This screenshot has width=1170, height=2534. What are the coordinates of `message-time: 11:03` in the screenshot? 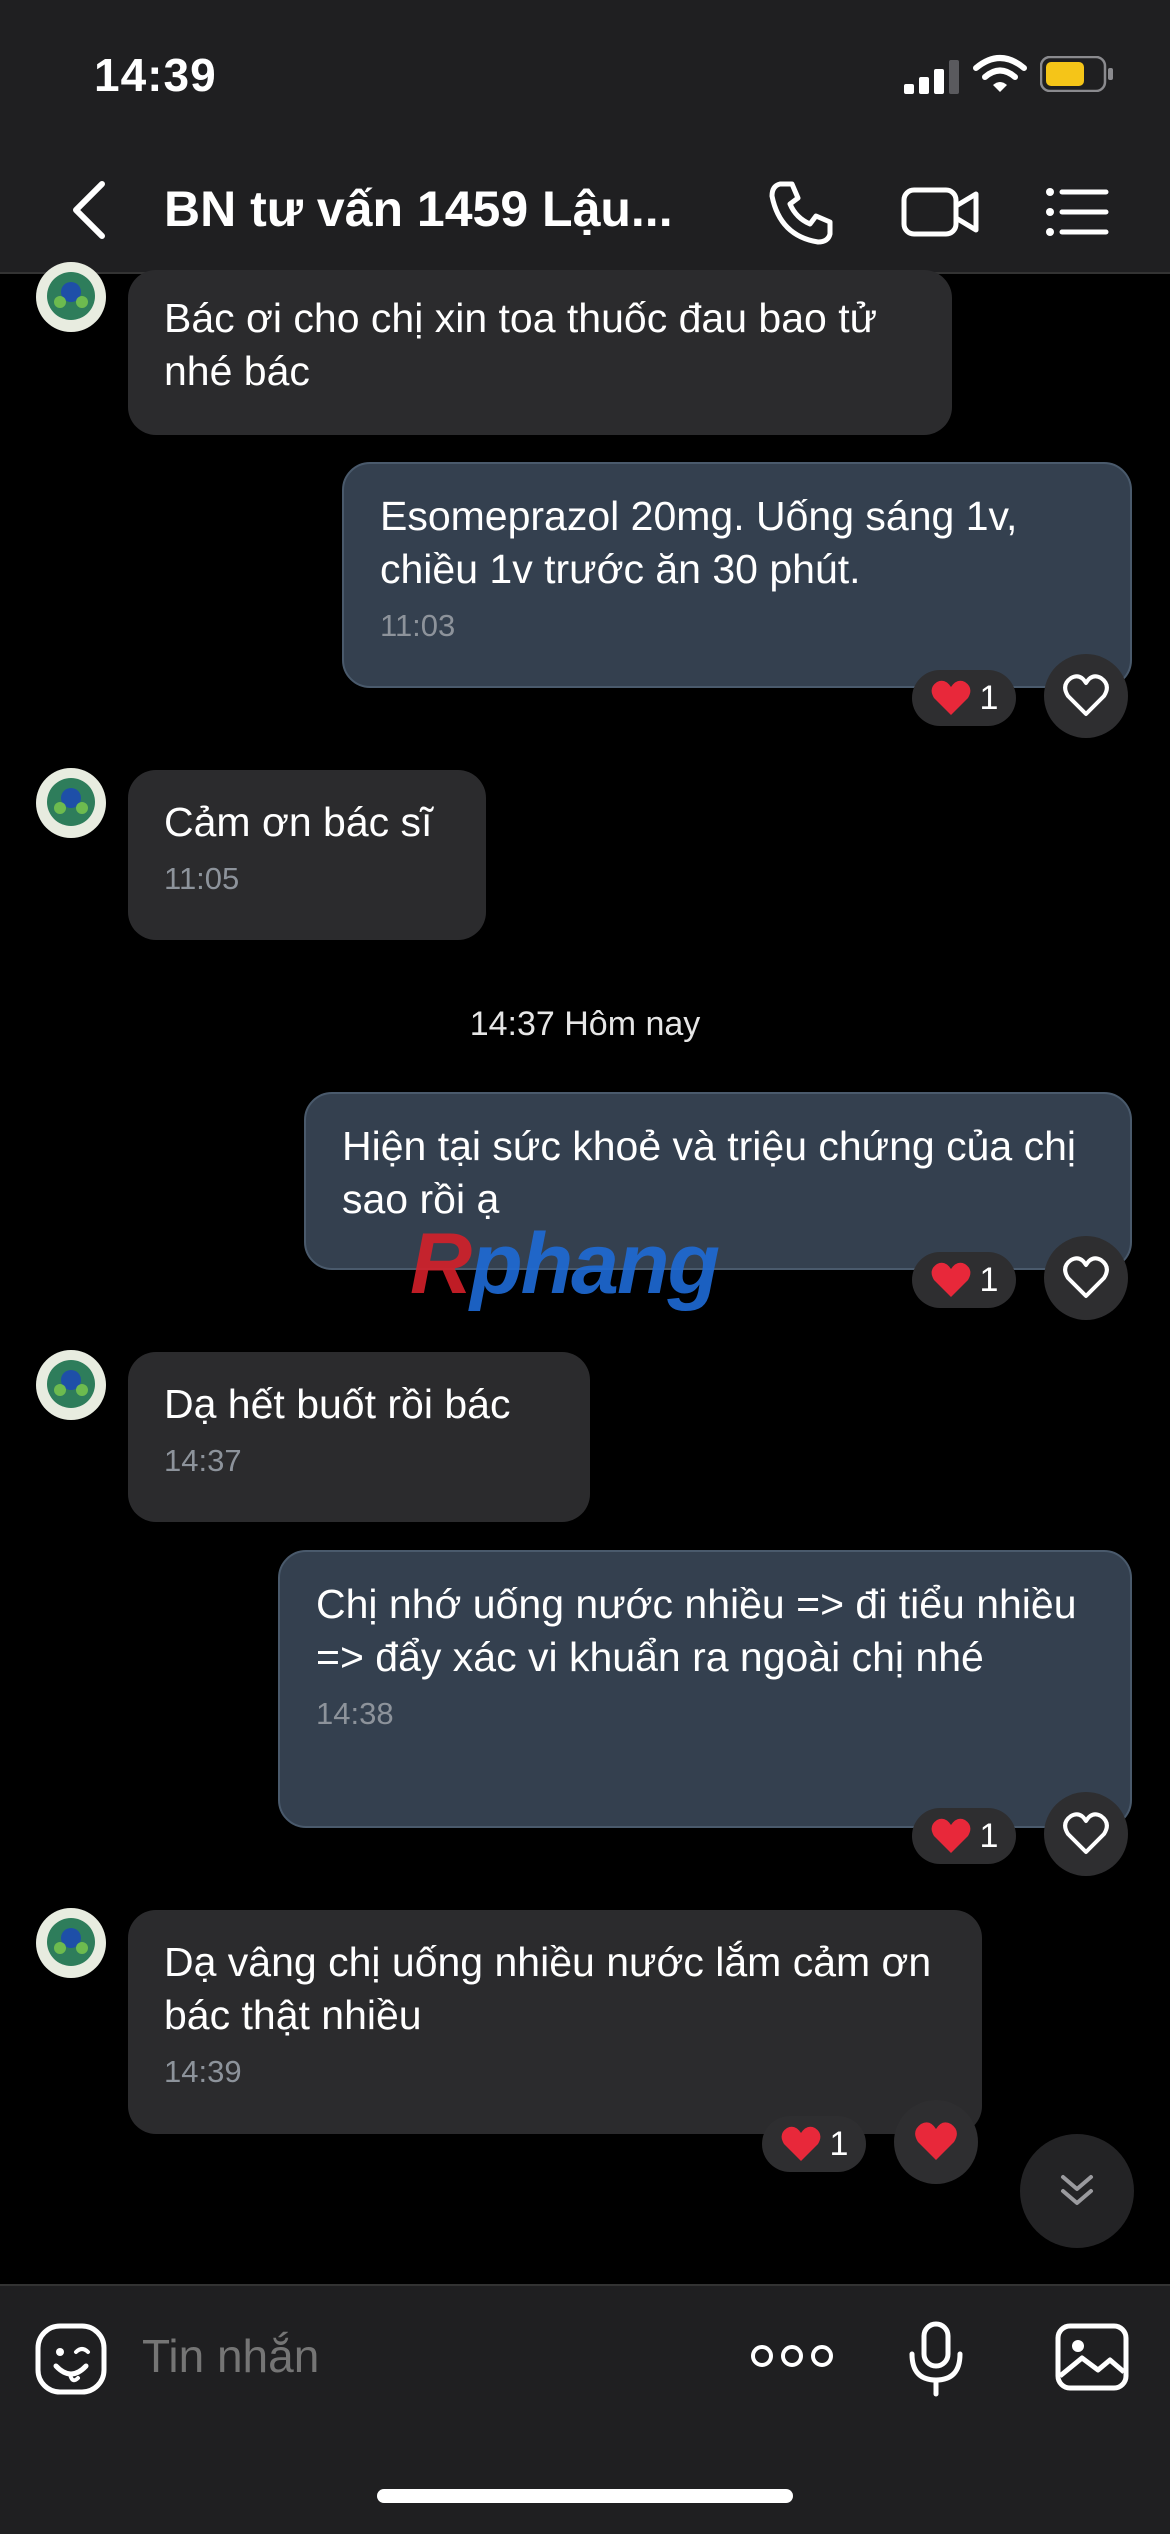 It's located at (418, 625).